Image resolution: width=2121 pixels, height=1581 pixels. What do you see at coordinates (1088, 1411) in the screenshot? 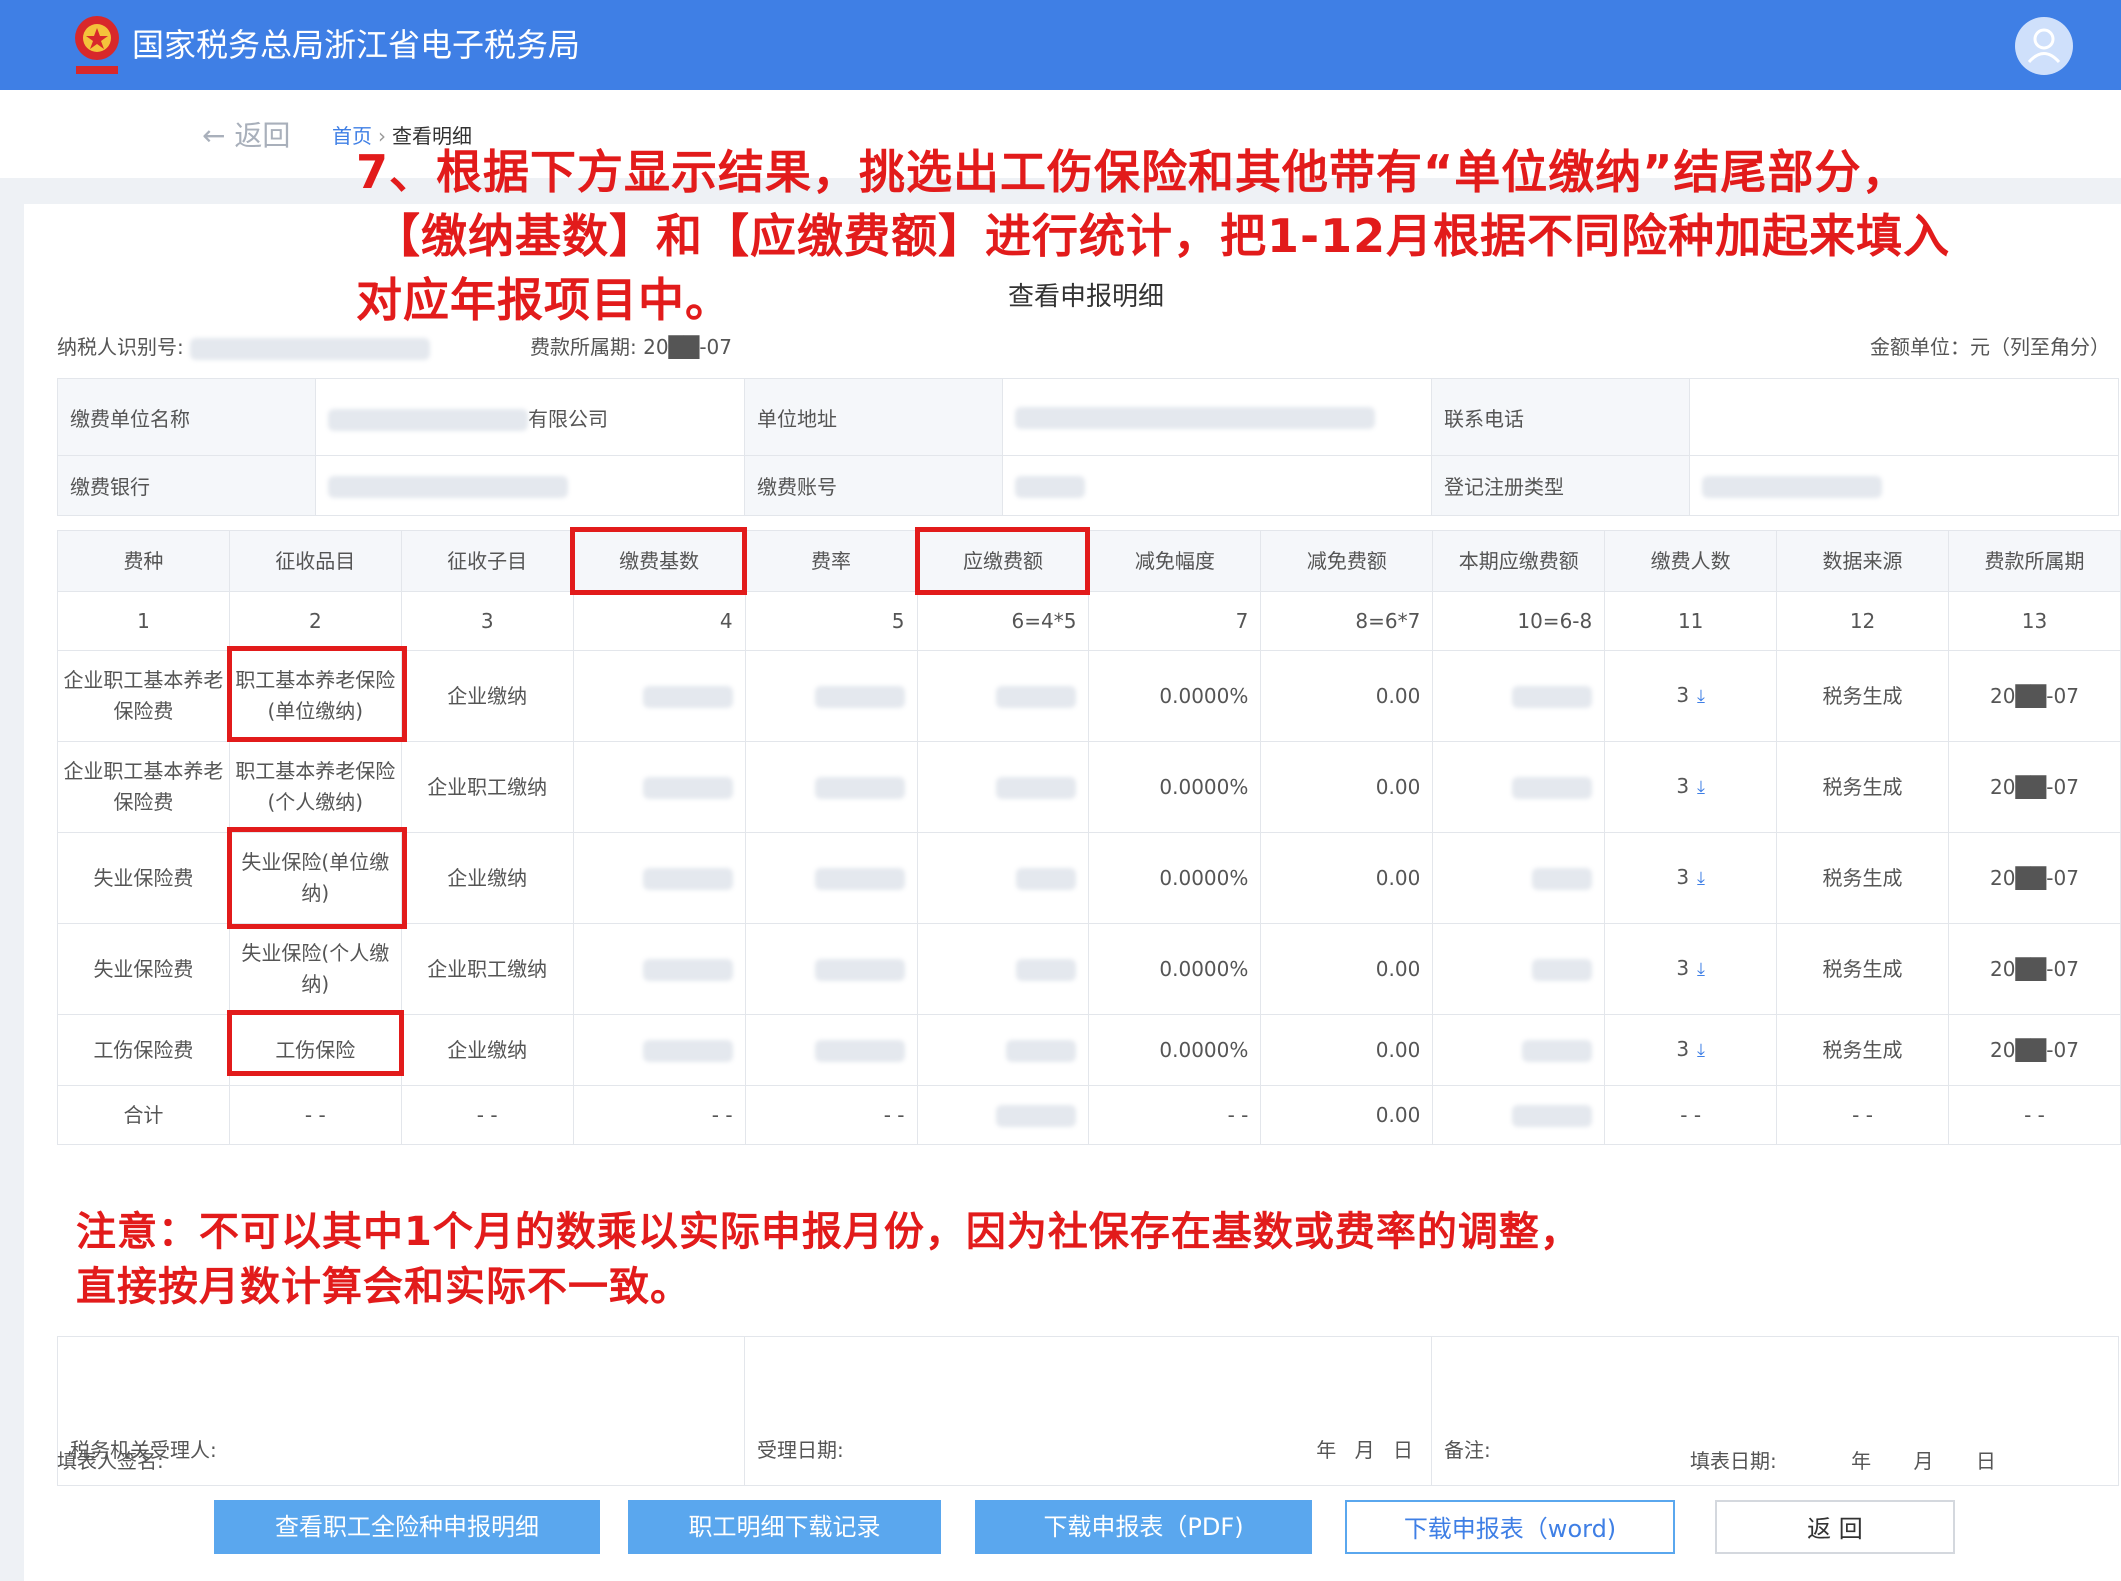
I see `accept-date-cell: 受理日期: 年 月 日` at bounding box center [1088, 1411].